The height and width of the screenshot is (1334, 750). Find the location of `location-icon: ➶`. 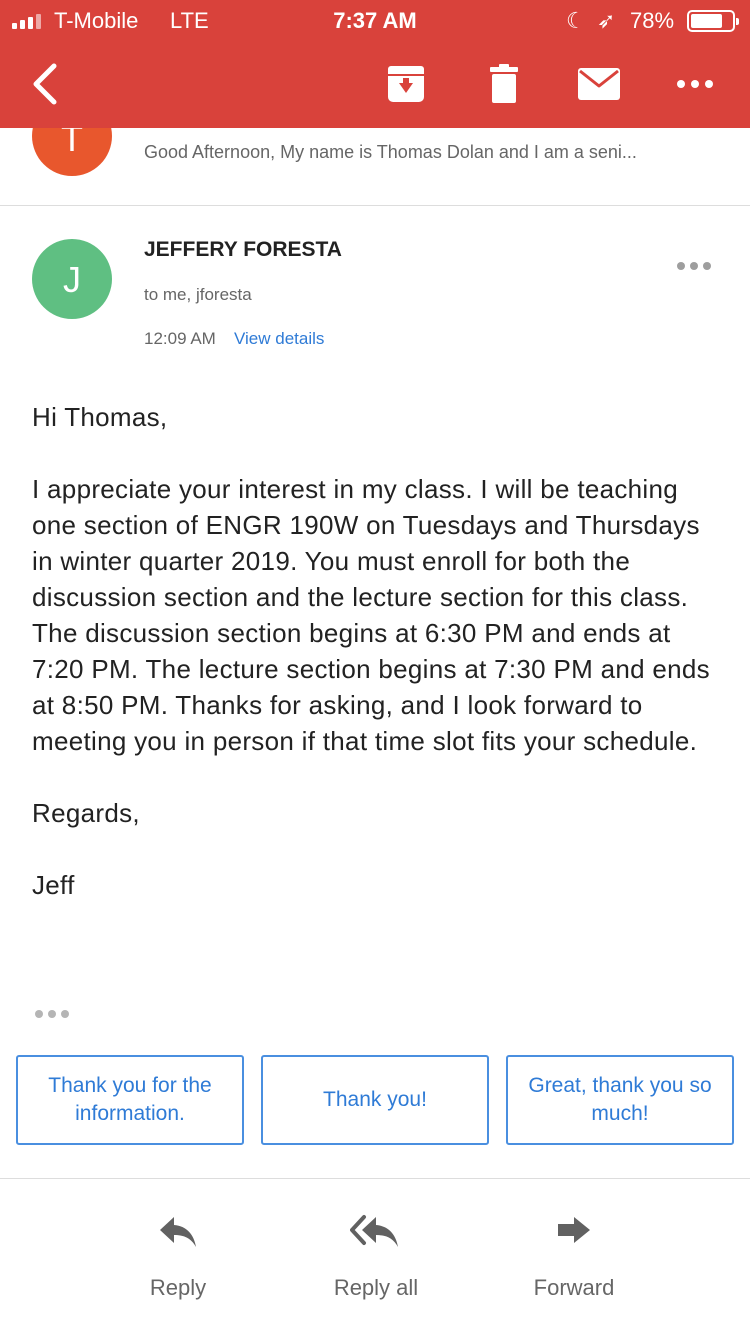

location-icon: ➶ is located at coordinates (606, 20).